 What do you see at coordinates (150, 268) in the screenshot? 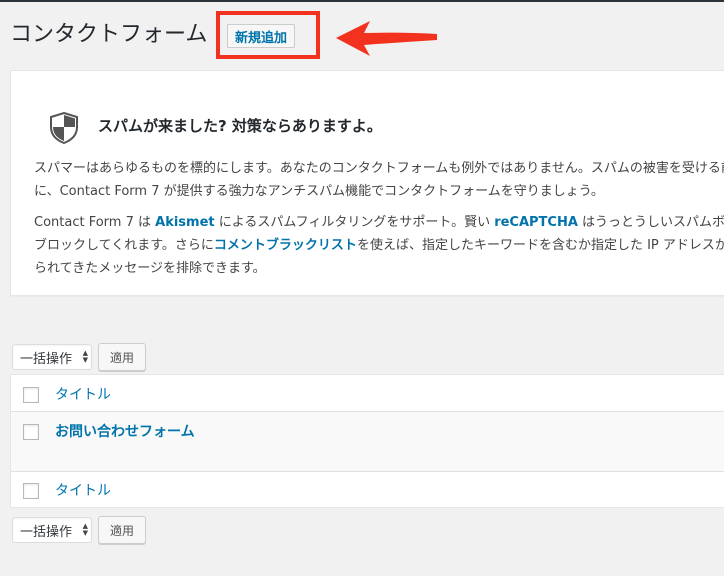
I see `notice-p2-line3: られてきたメッセージを排除できます。` at bounding box center [150, 268].